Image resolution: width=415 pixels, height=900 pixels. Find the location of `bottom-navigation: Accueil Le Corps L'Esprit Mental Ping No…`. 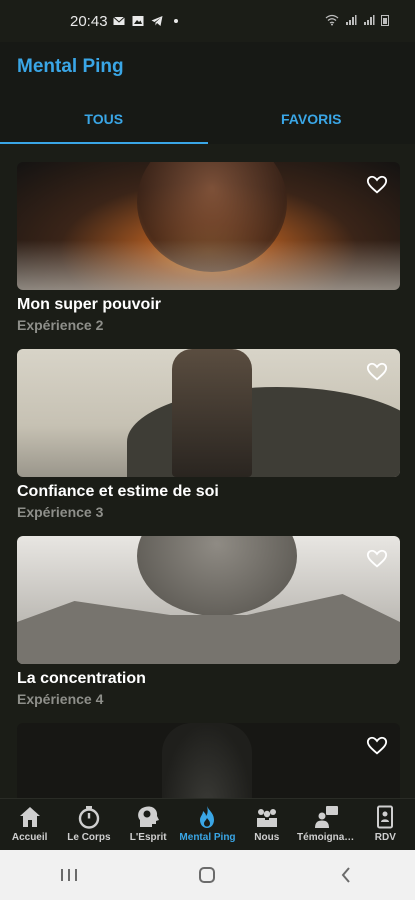

bottom-navigation: Accueil Le Corps L'Esprit Mental Ping No… is located at coordinates (207, 824).